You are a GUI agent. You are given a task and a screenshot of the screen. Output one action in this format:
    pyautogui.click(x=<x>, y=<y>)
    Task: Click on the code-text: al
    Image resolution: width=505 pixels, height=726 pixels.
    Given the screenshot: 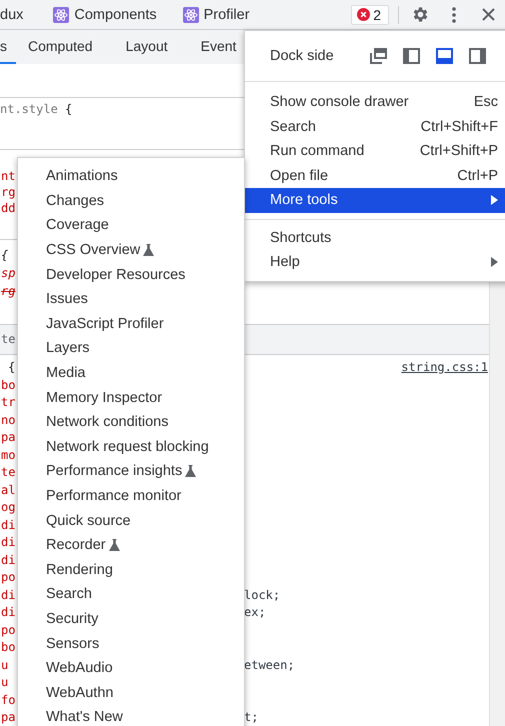 What is the action you would take?
    pyautogui.click(x=8, y=490)
    